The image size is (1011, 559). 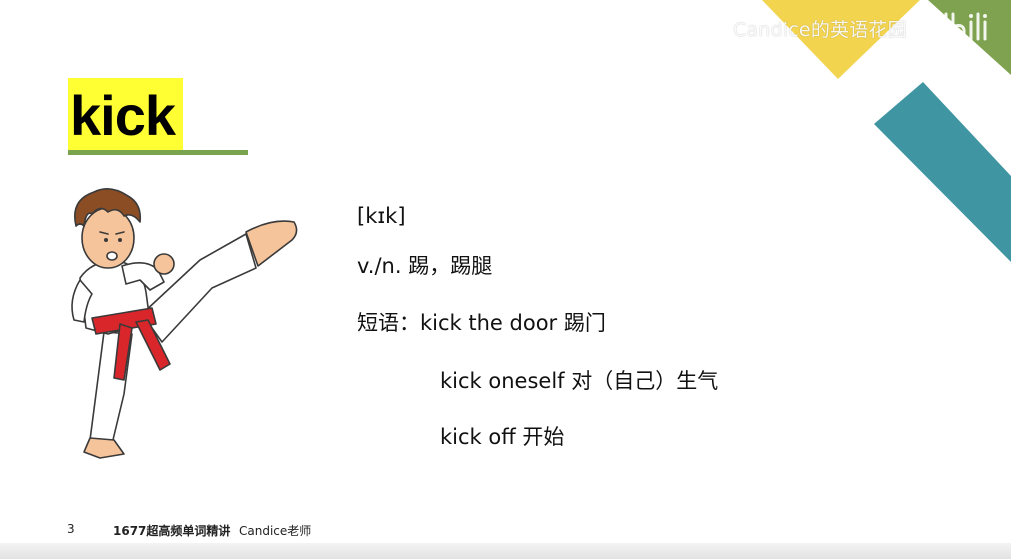 I want to click on course-title: 1677超高频单词精讲, so click(x=172, y=531).